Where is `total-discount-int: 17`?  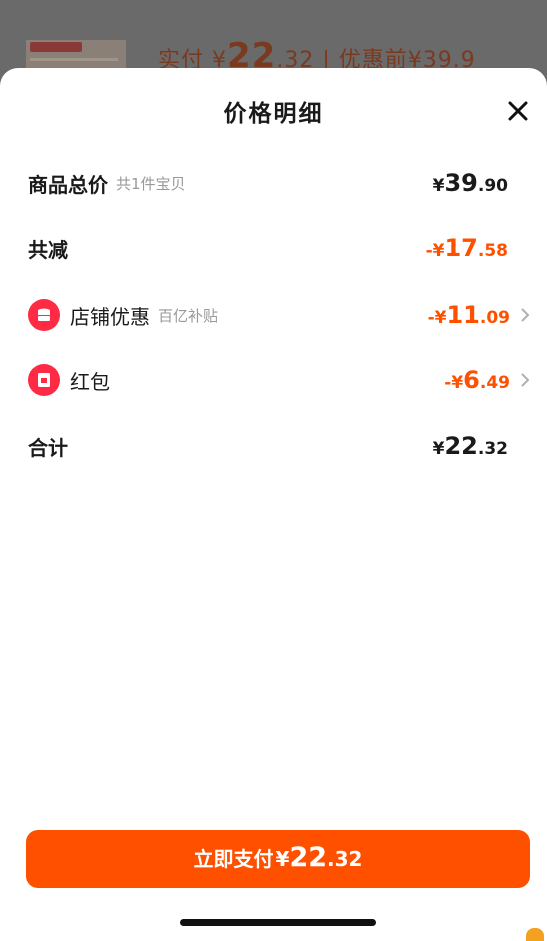 total-discount-int: 17 is located at coordinates (461, 248).